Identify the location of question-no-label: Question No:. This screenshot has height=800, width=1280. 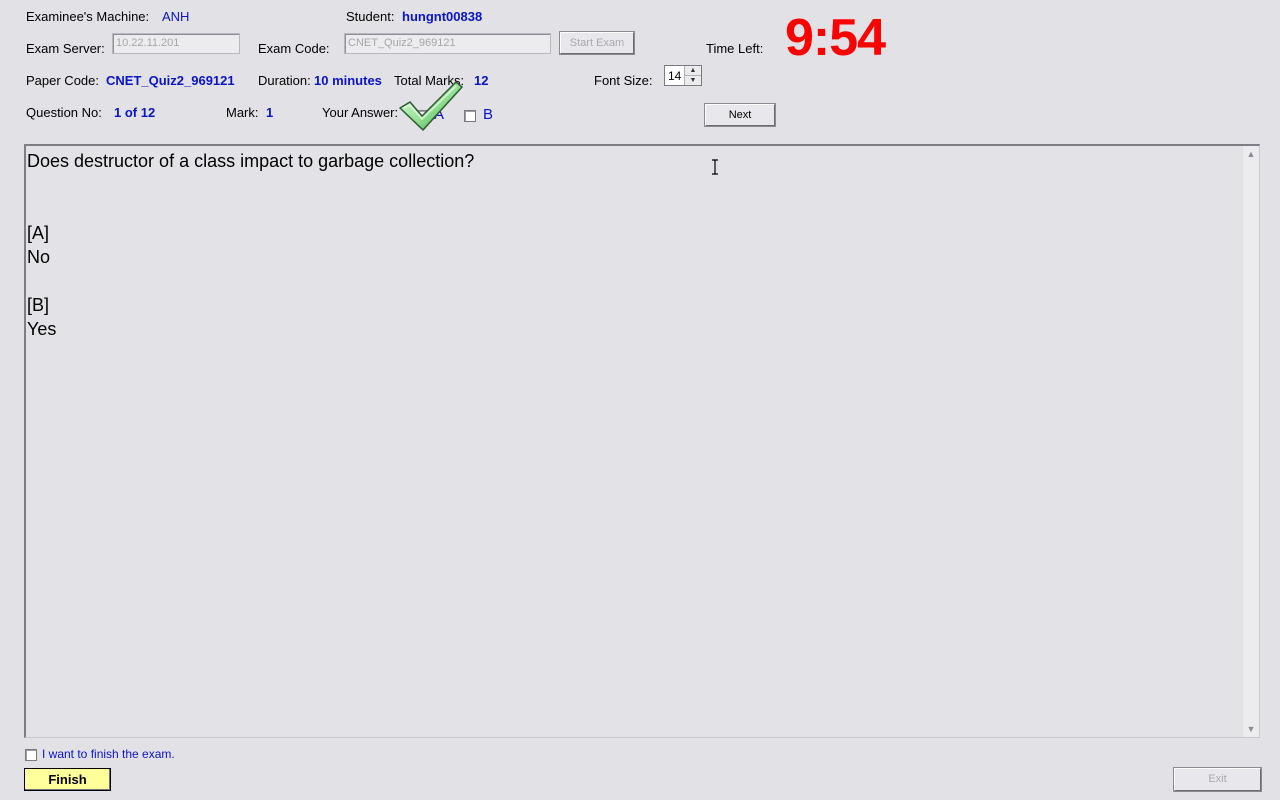
(64, 112).